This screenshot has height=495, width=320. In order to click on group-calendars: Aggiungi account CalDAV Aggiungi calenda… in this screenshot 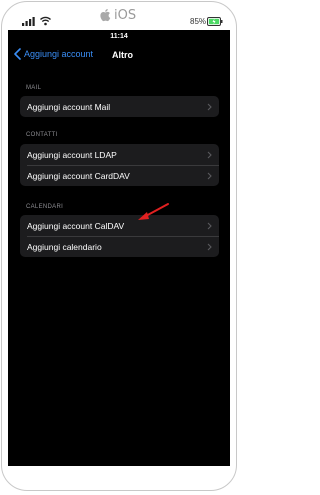, I will do `click(119, 236)`.